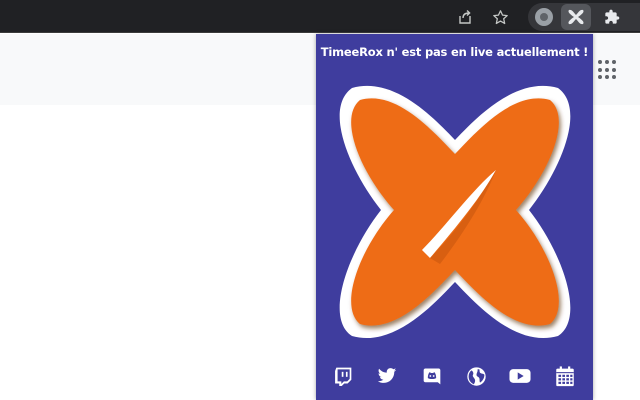 This screenshot has width=640, height=400. I want to click on browser-toolbar, so click(320, 16).